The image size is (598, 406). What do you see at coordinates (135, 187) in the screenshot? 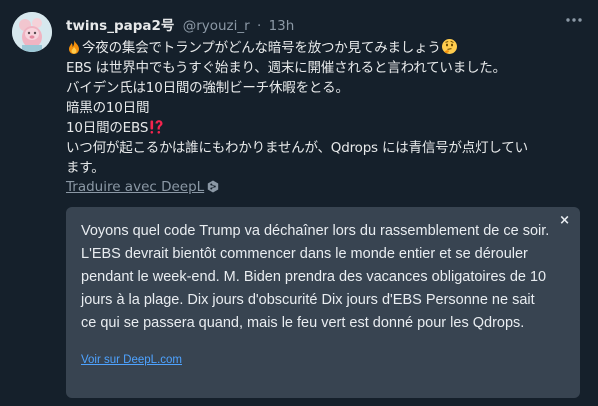
I see `translate-link-label: Traduire avec DeepL` at bounding box center [135, 187].